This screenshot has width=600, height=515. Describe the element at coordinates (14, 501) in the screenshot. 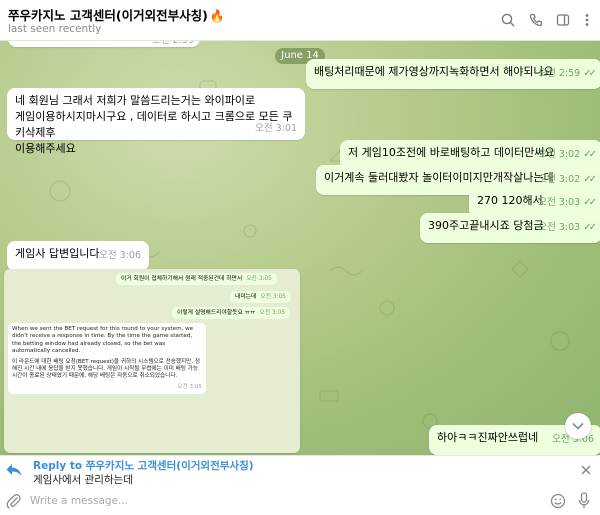

I see `attach-icon` at that location.